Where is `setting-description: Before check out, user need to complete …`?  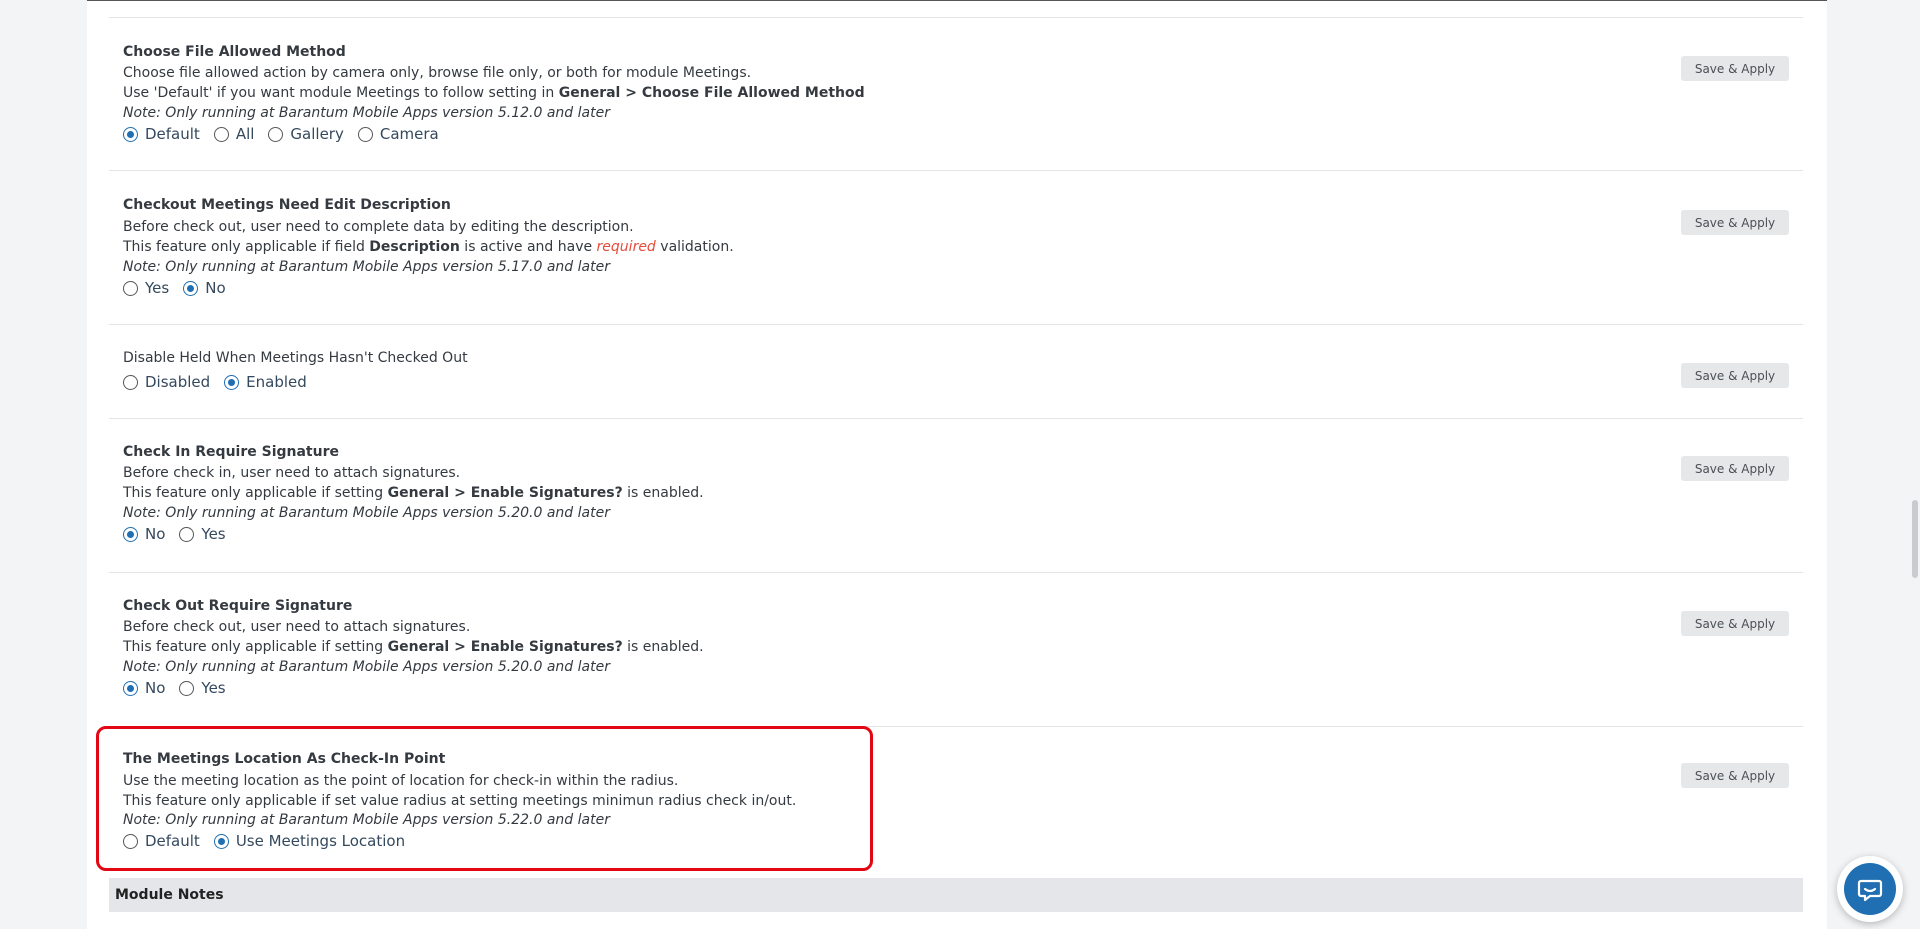
setting-description: Before check out, user need to complete … is located at coordinates (378, 227).